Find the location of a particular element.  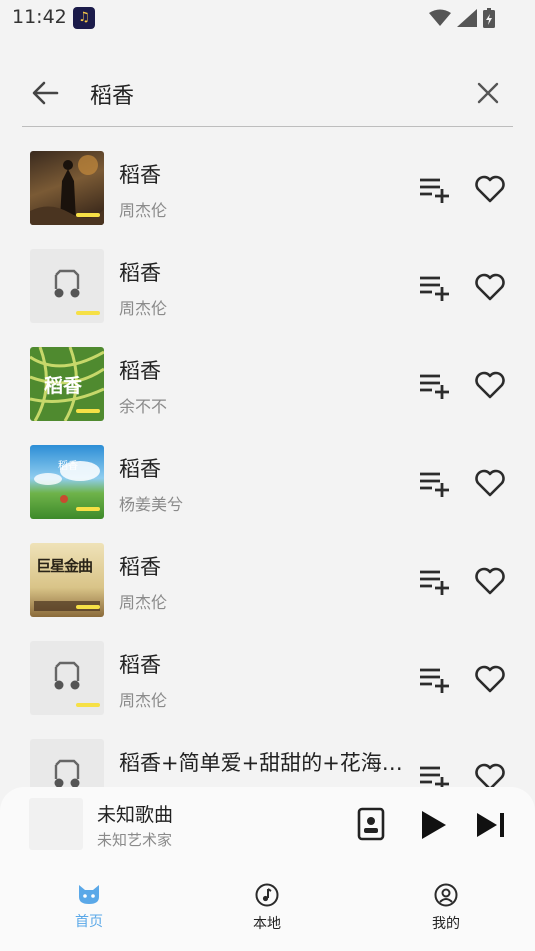

clear-search-icon is located at coordinates (488, 93).